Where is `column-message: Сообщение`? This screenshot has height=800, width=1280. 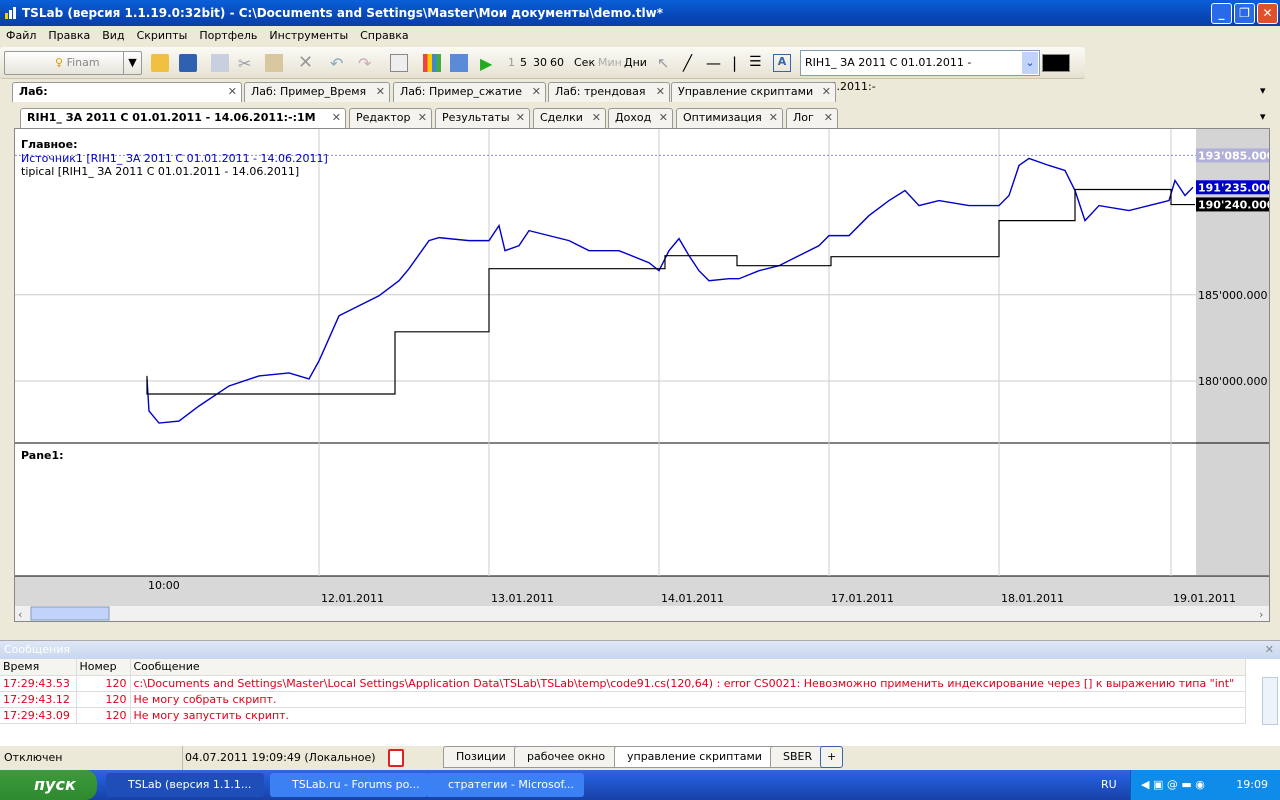
column-message: Сообщение is located at coordinates (688, 667).